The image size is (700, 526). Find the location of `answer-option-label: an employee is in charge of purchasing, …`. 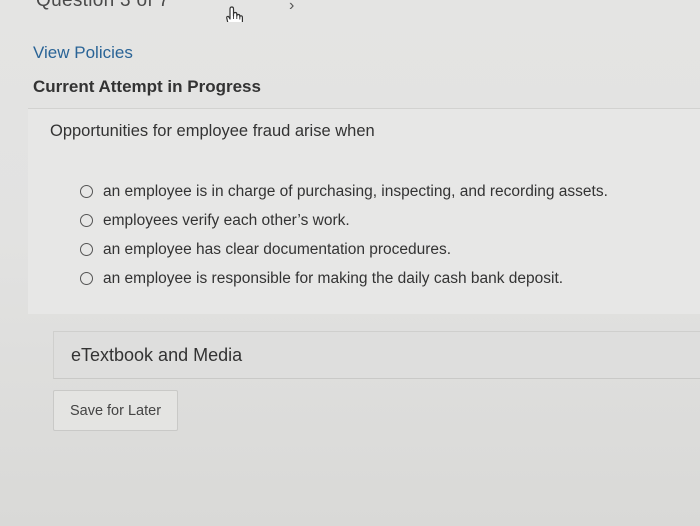

answer-option-label: an employee is in charge of purchasing, … is located at coordinates (355, 191).